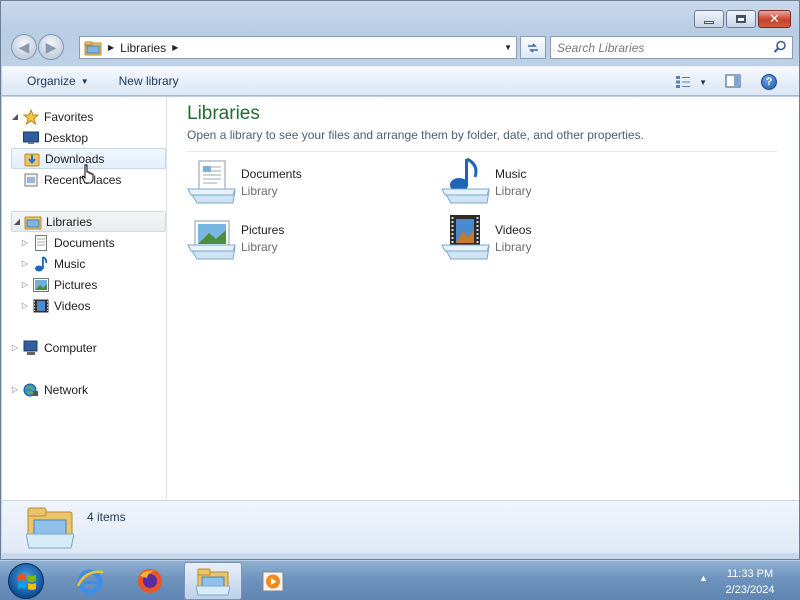  I want to click on library-item-videos: Videos Library, so click(561, 238).